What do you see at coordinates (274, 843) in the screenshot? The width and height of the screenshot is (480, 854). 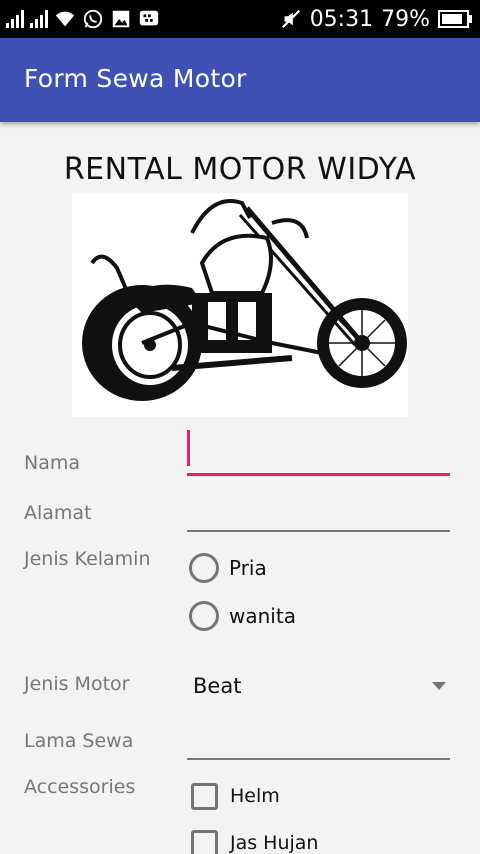 I see `checkbox-jas-hujan-label: Jas Hujan` at bounding box center [274, 843].